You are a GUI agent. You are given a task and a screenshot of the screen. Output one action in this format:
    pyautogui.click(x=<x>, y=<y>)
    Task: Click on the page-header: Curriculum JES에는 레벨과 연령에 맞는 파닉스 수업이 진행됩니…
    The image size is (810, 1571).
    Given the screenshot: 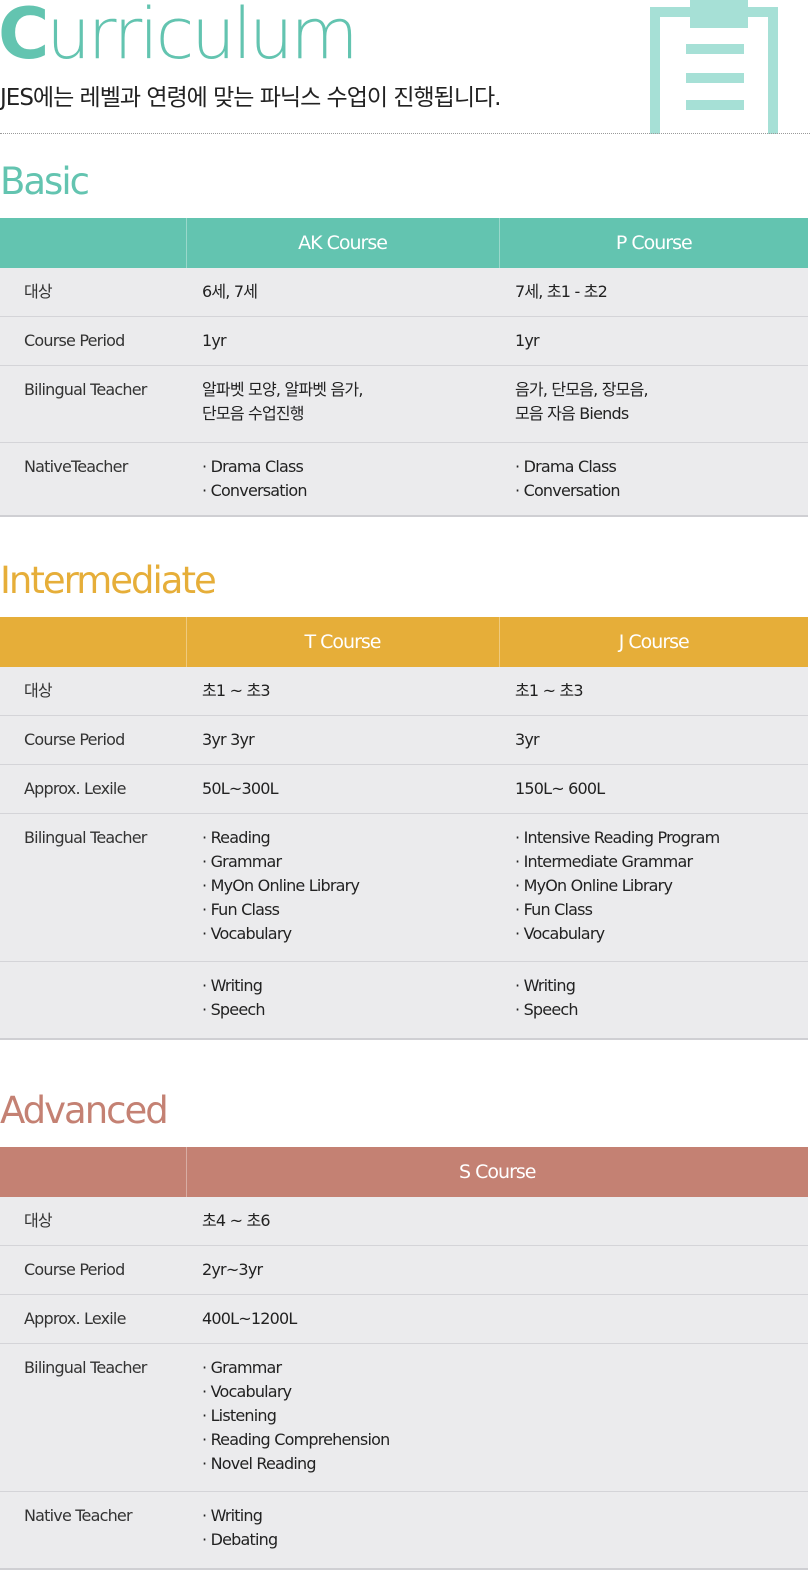 What is the action you would take?
    pyautogui.click(x=405, y=67)
    